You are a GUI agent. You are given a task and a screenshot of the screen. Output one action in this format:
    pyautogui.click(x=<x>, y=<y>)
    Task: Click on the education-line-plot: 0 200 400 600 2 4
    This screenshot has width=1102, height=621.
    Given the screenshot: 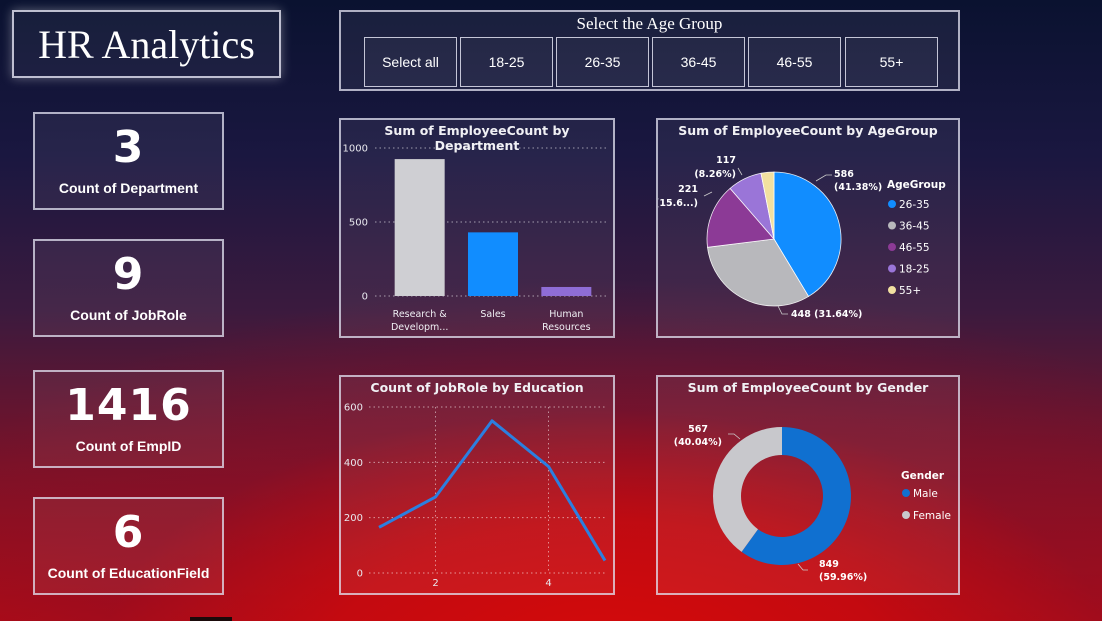 What is the action you would take?
    pyautogui.click(x=475, y=496)
    